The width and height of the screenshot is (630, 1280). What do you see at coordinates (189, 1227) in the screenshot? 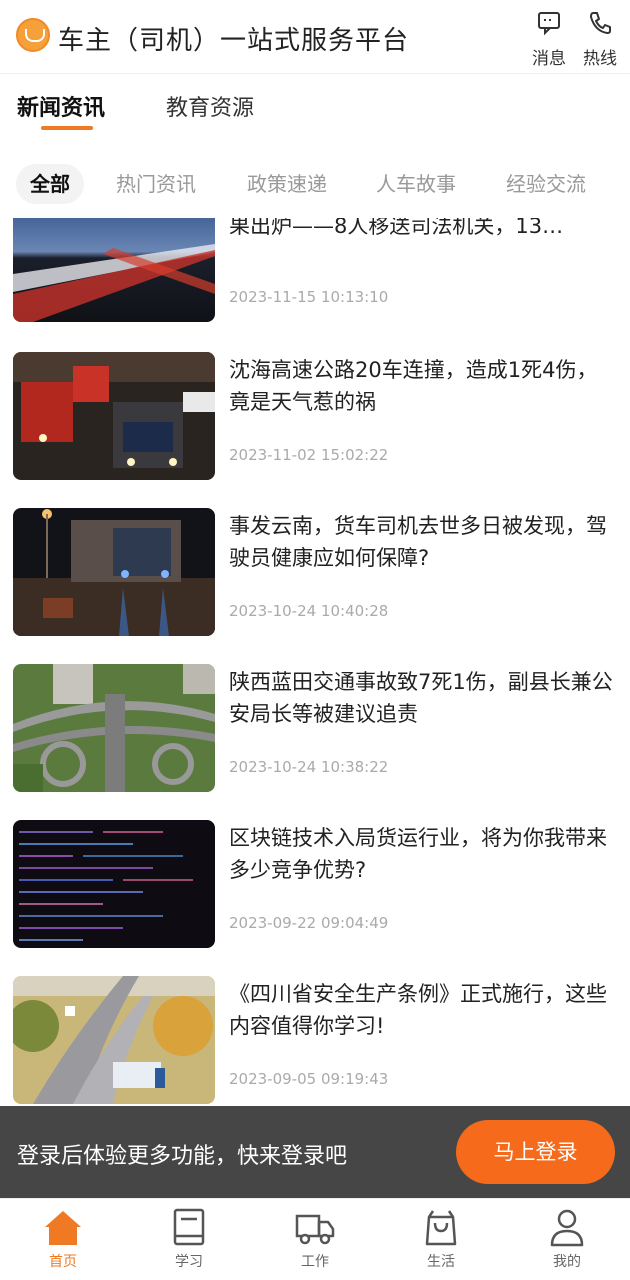
I see `book-icon` at bounding box center [189, 1227].